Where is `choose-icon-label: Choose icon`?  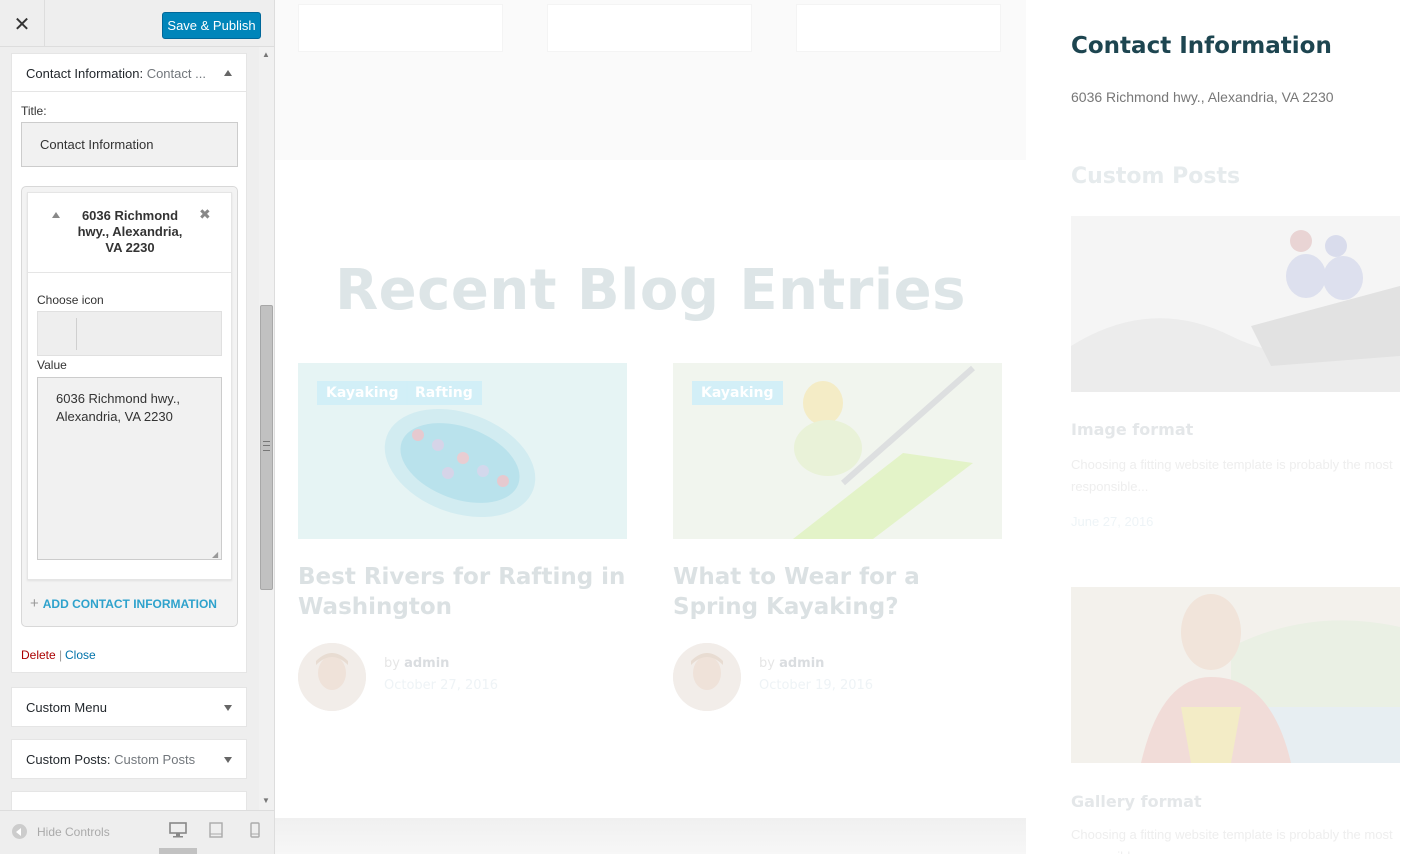
choose-icon-label: Choose icon is located at coordinates (70, 300).